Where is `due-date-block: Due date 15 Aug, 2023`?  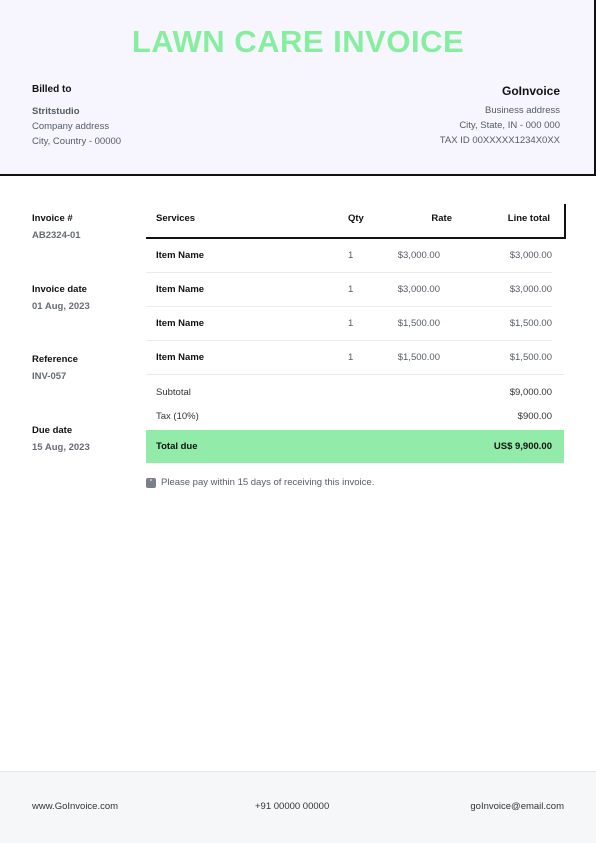 due-date-block: Due date 15 Aug, 2023 is located at coordinates (61, 439).